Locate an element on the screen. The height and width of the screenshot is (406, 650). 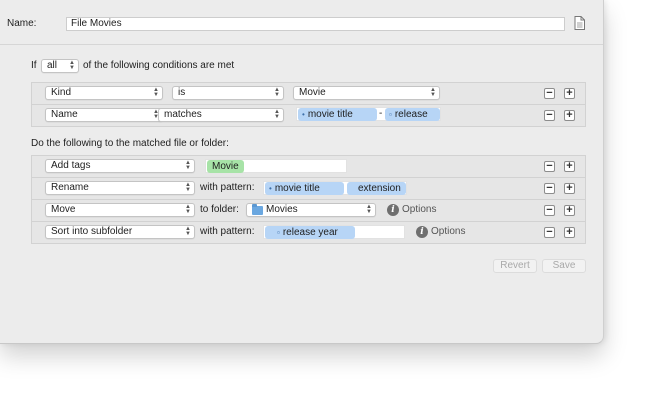
match-mode-select: all ▲ ▼ is located at coordinates (60, 66).